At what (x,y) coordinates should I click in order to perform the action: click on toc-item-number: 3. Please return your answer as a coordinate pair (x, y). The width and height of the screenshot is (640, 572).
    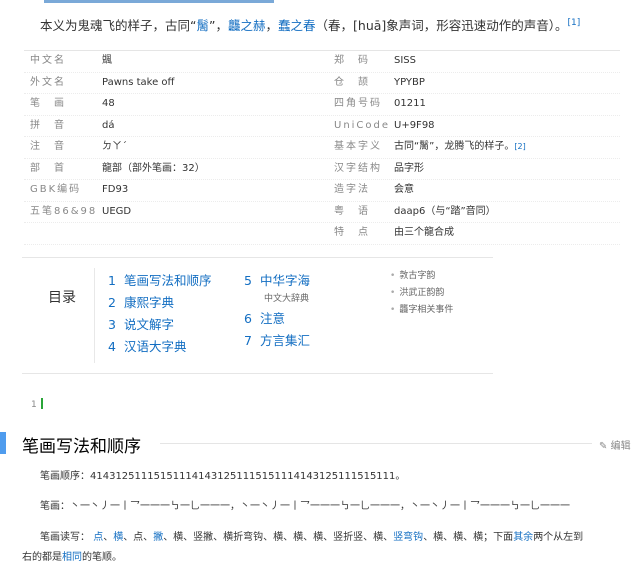
    Looking at the image, I should click on (112, 324).